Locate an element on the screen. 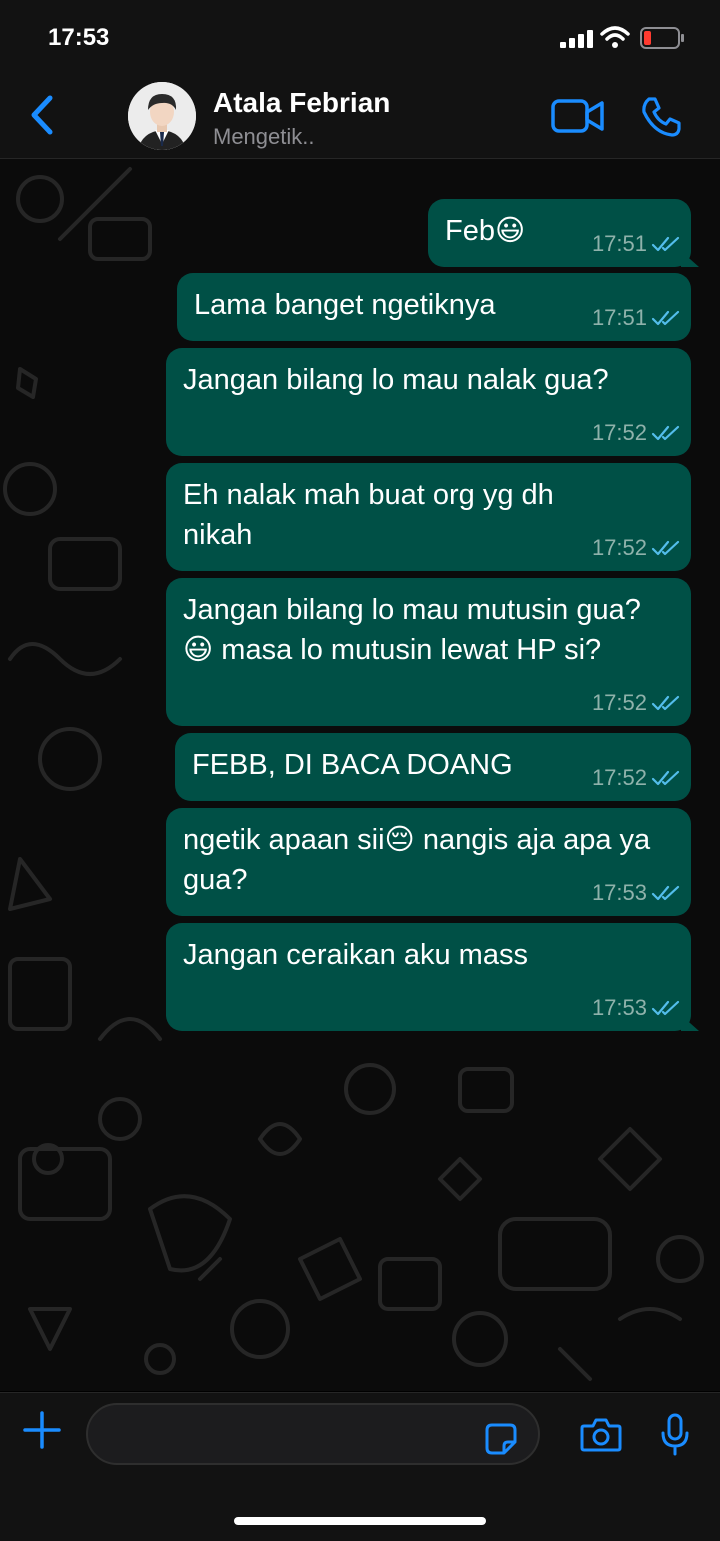 This screenshot has width=720, height=1541. message-text: Lama banget ngetiknya is located at coordinates (345, 305).